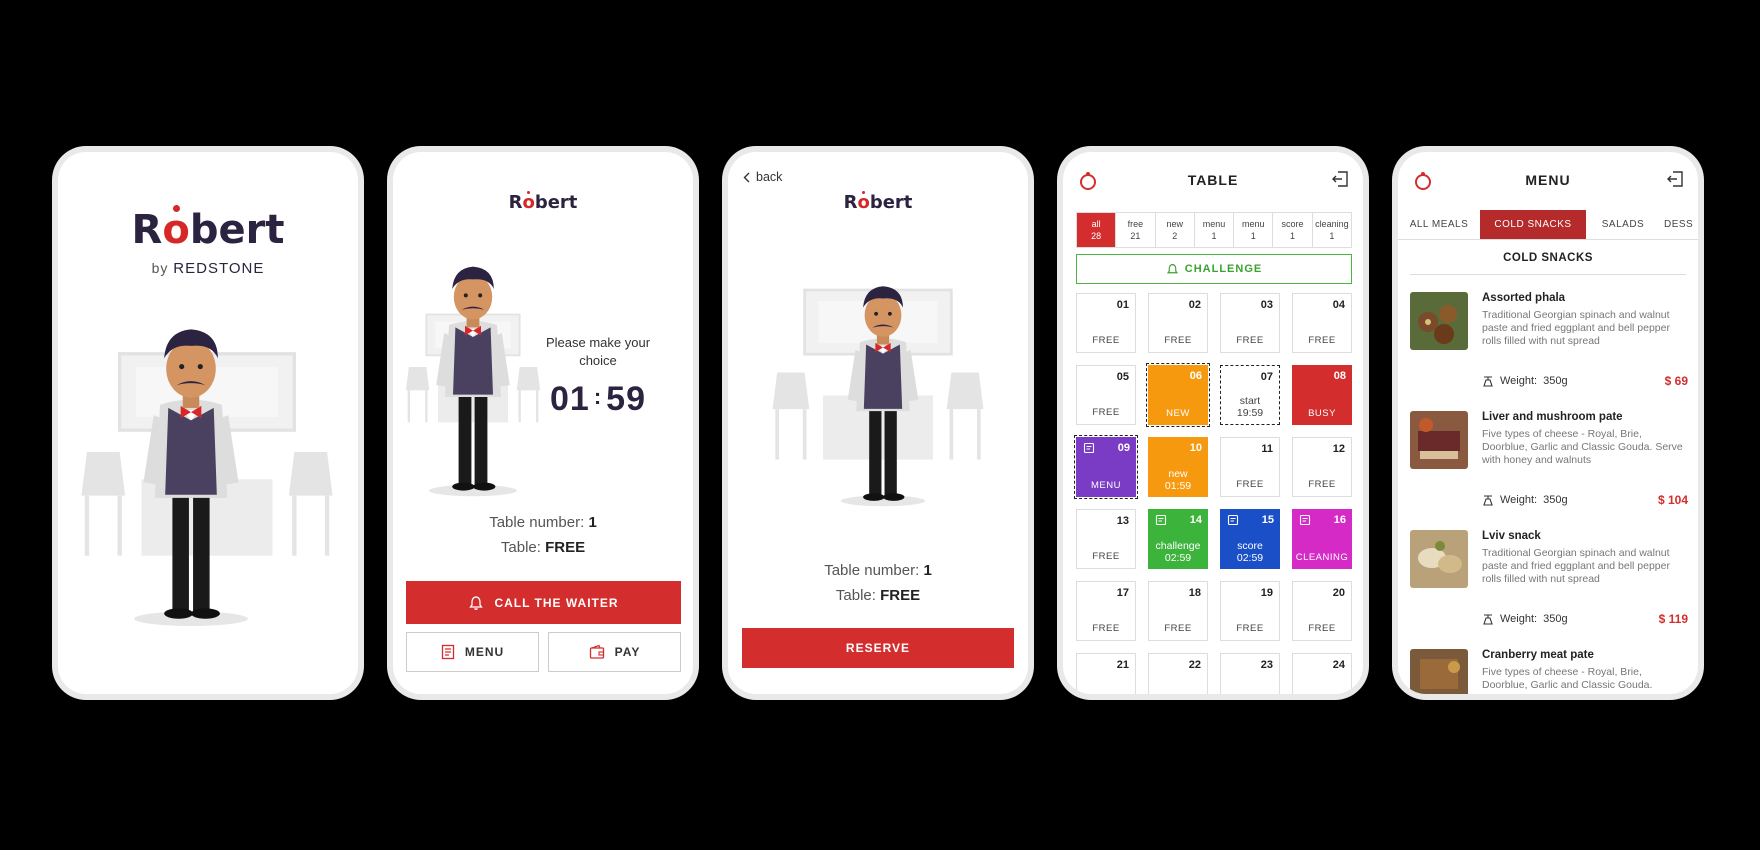  Describe the element at coordinates (1548, 274) in the screenshot. I see `divider` at that location.